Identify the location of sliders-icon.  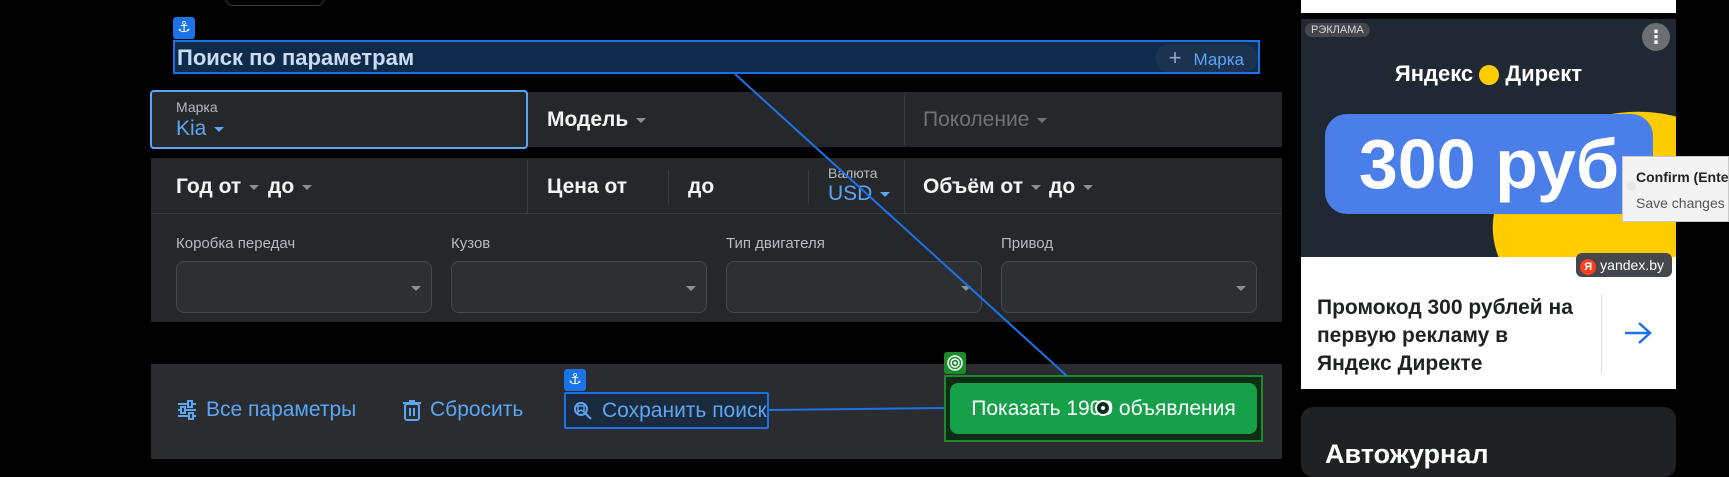
(187, 410).